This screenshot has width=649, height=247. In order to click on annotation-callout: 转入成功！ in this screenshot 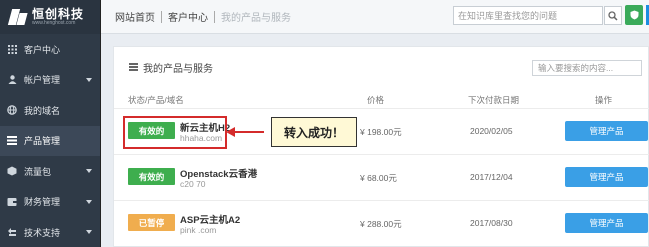, I will do `click(314, 132)`.